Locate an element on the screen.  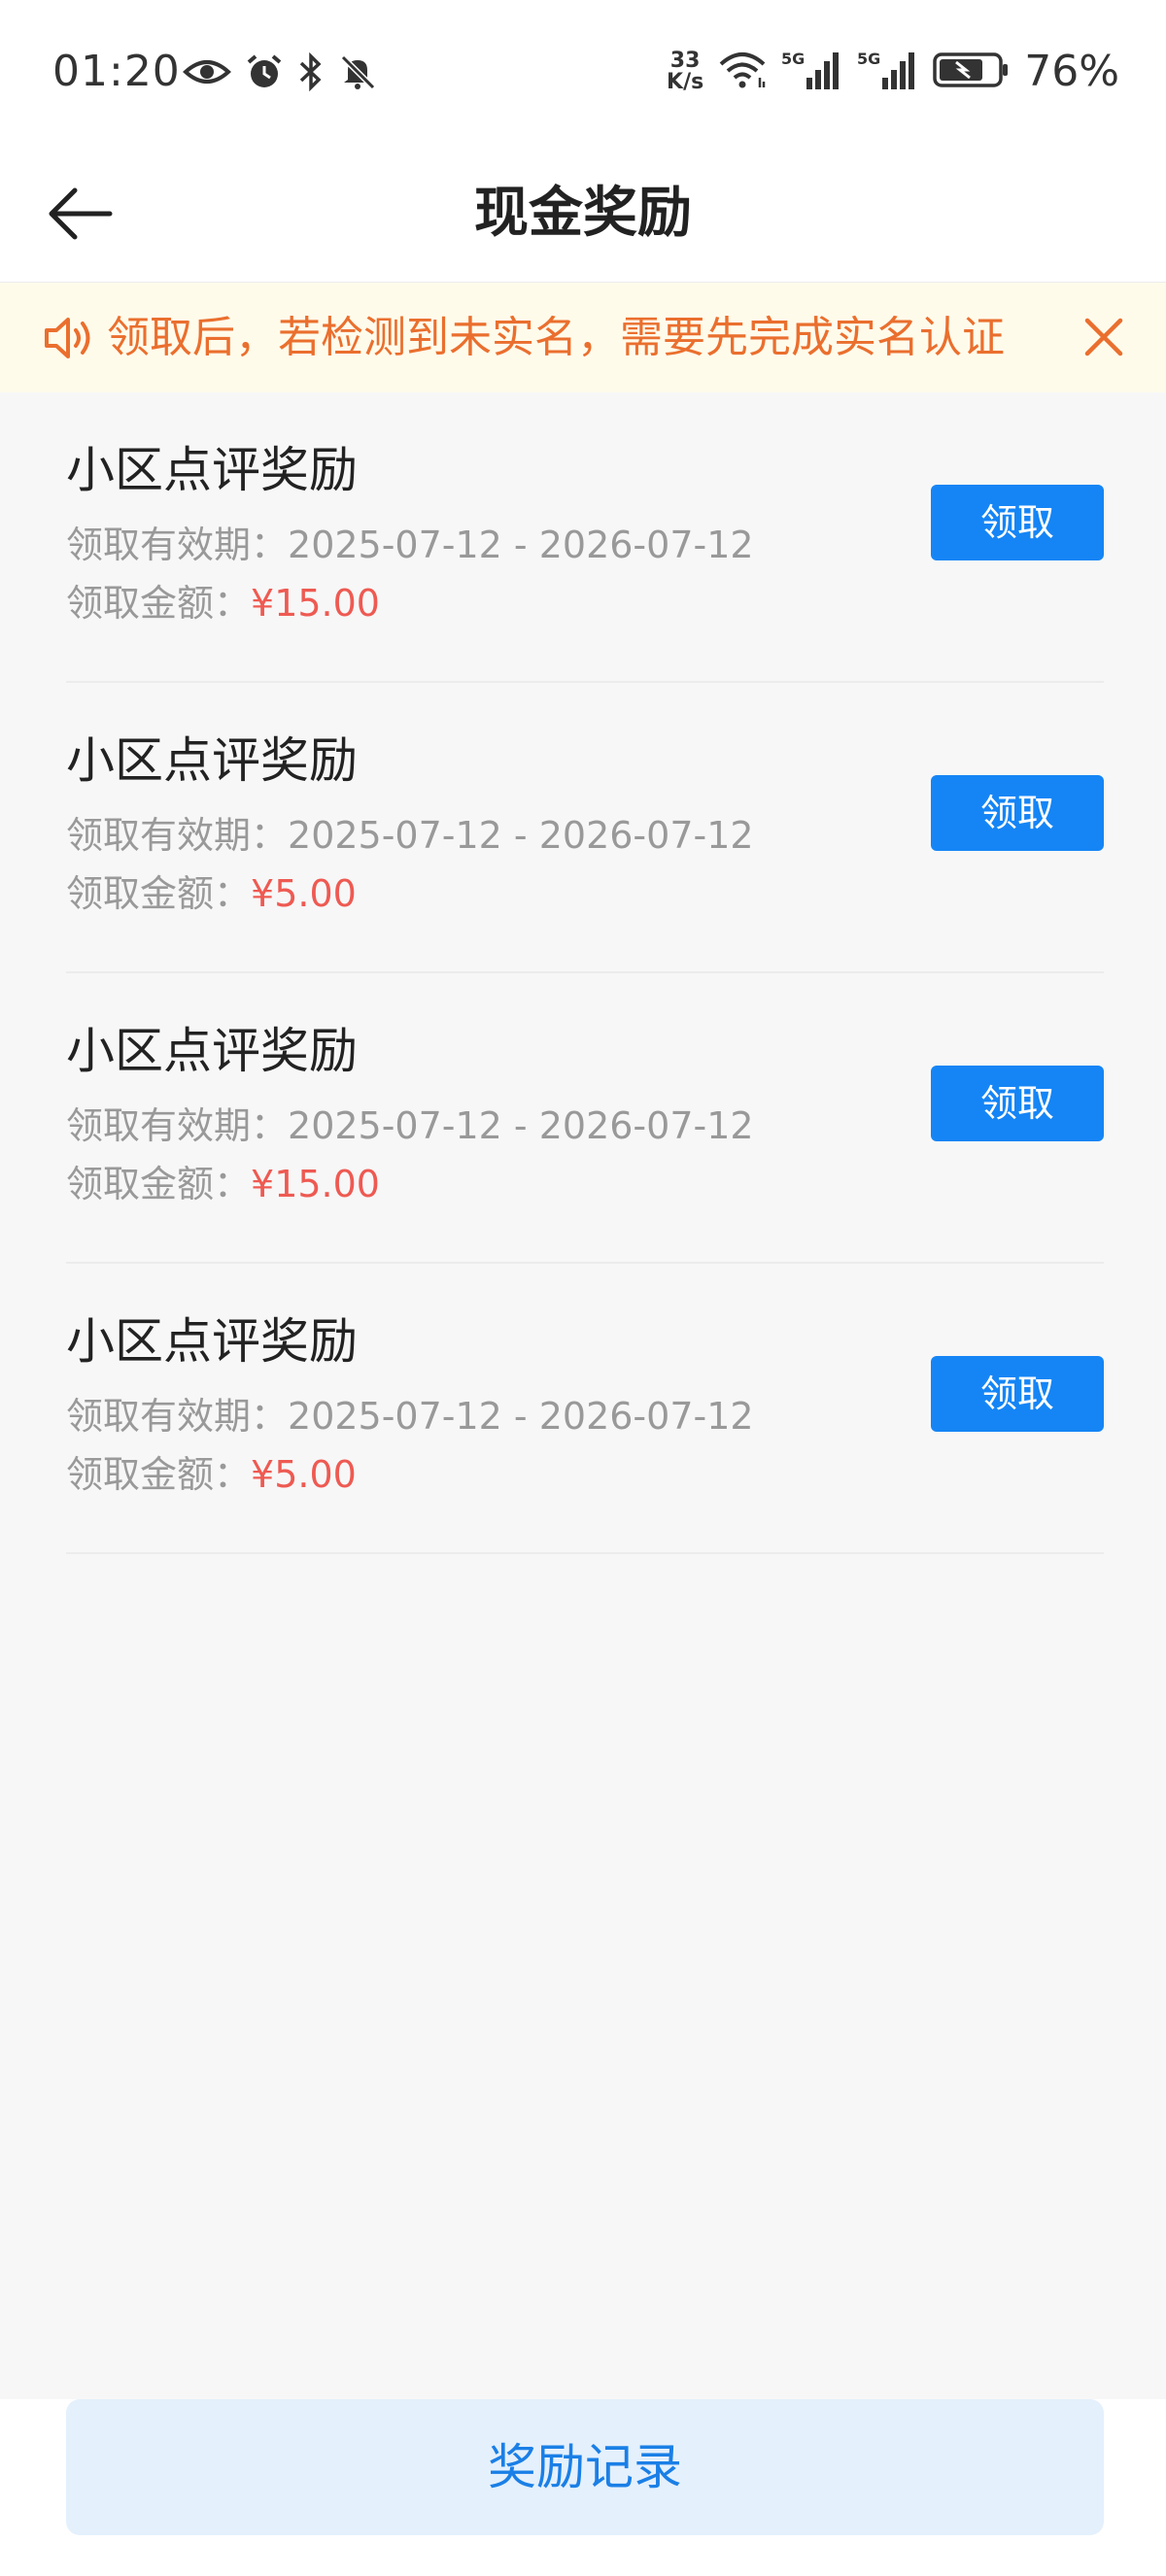
bottom-bar: 奖励记录 is located at coordinates (583, 2487).